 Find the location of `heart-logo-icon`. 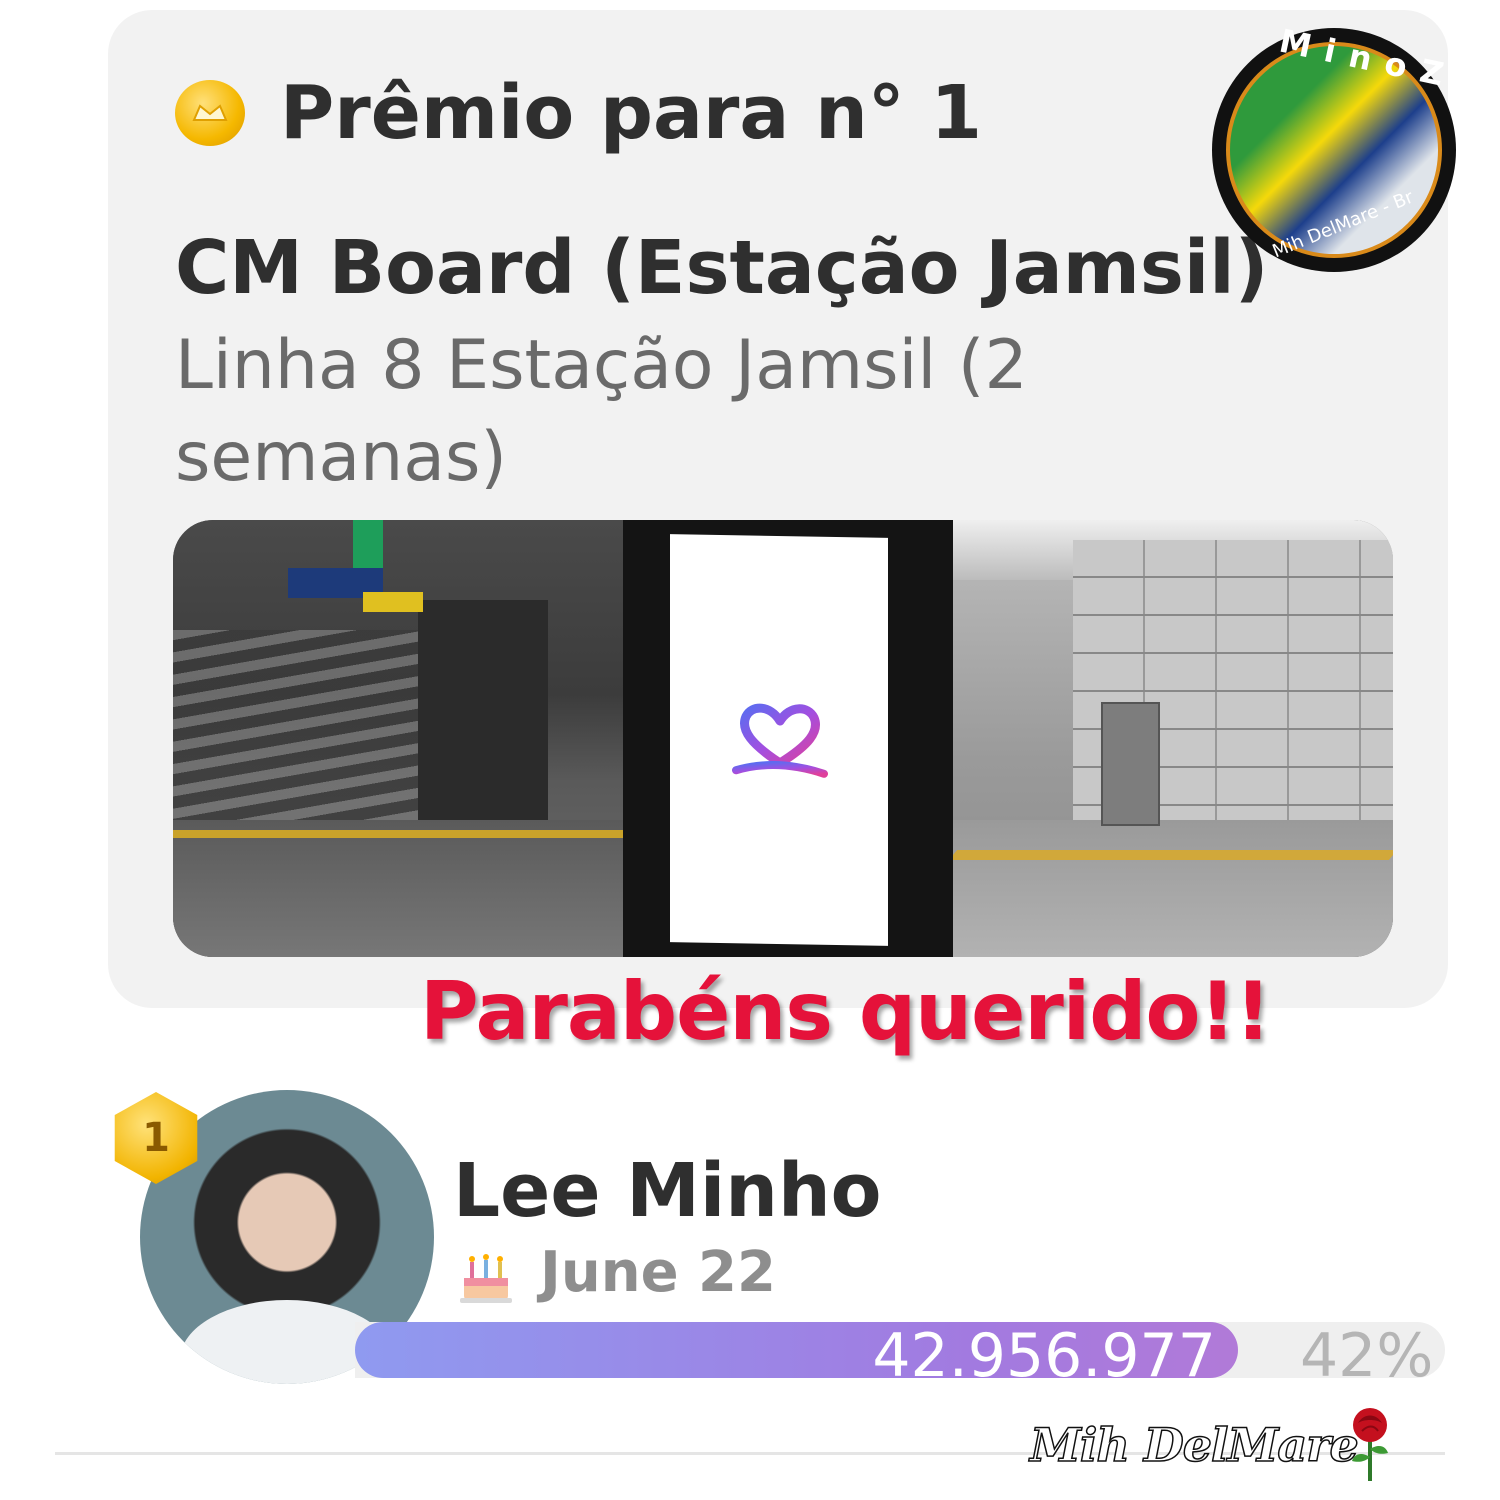

heart-logo-icon is located at coordinates (780, 740).